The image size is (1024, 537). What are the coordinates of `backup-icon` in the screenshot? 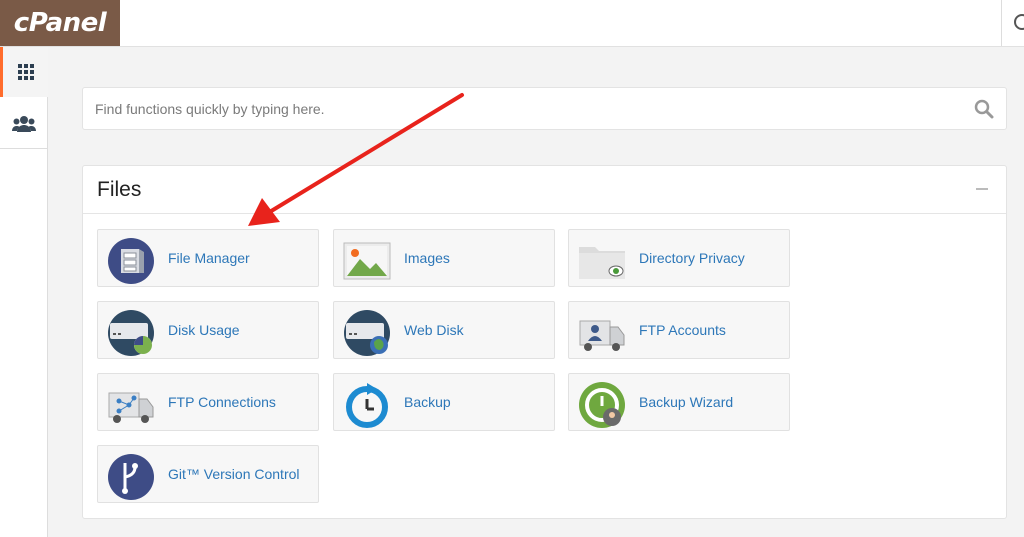 It's located at (367, 405).